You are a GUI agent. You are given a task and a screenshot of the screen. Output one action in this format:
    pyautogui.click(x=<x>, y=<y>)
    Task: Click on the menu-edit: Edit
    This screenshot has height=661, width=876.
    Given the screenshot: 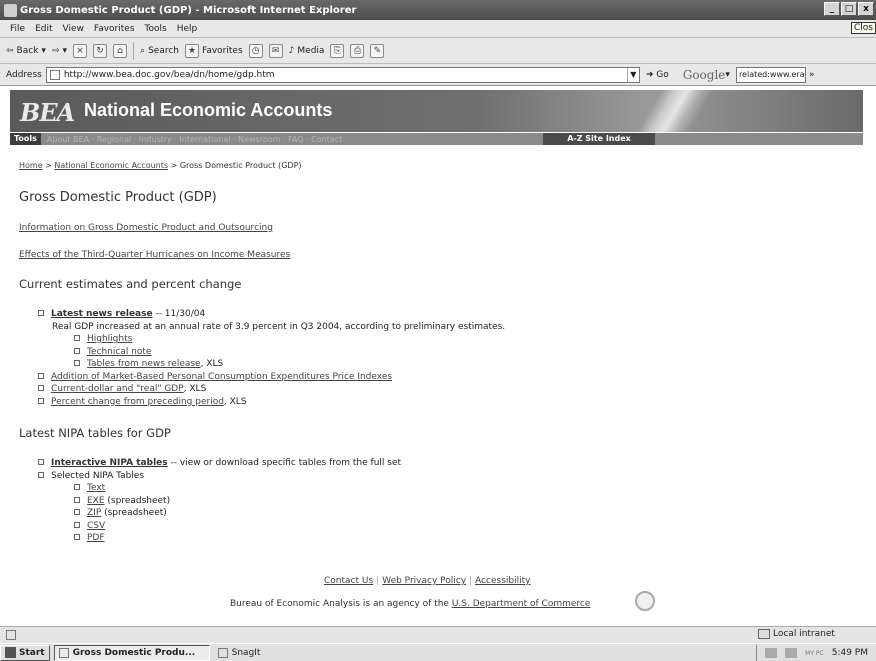 What is the action you would take?
    pyautogui.click(x=43, y=29)
    